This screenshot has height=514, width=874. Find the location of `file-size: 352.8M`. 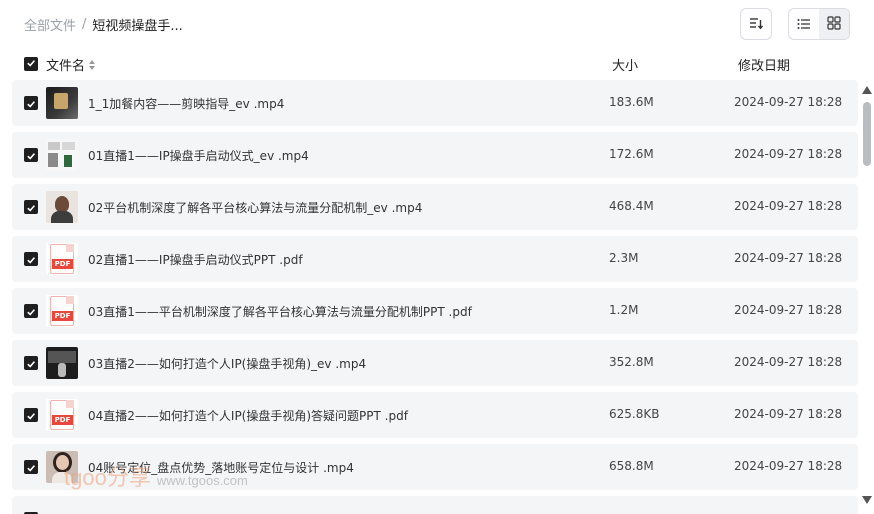

file-size: 352.8M is located at coordinates (631, 362).